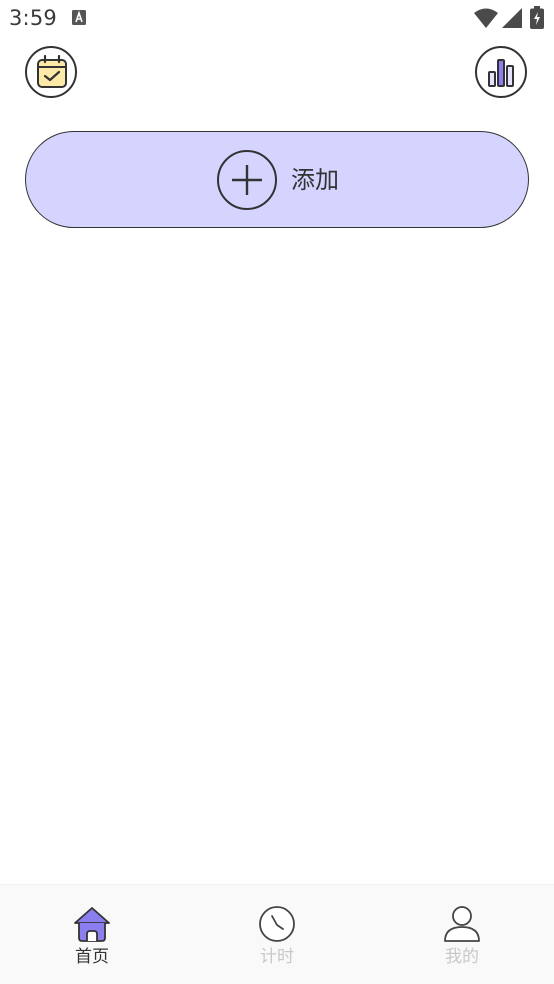  What do you see at coordinates (277, 924) in the screenshot?
I see `clock-icon` at bounding box center [277, 924].